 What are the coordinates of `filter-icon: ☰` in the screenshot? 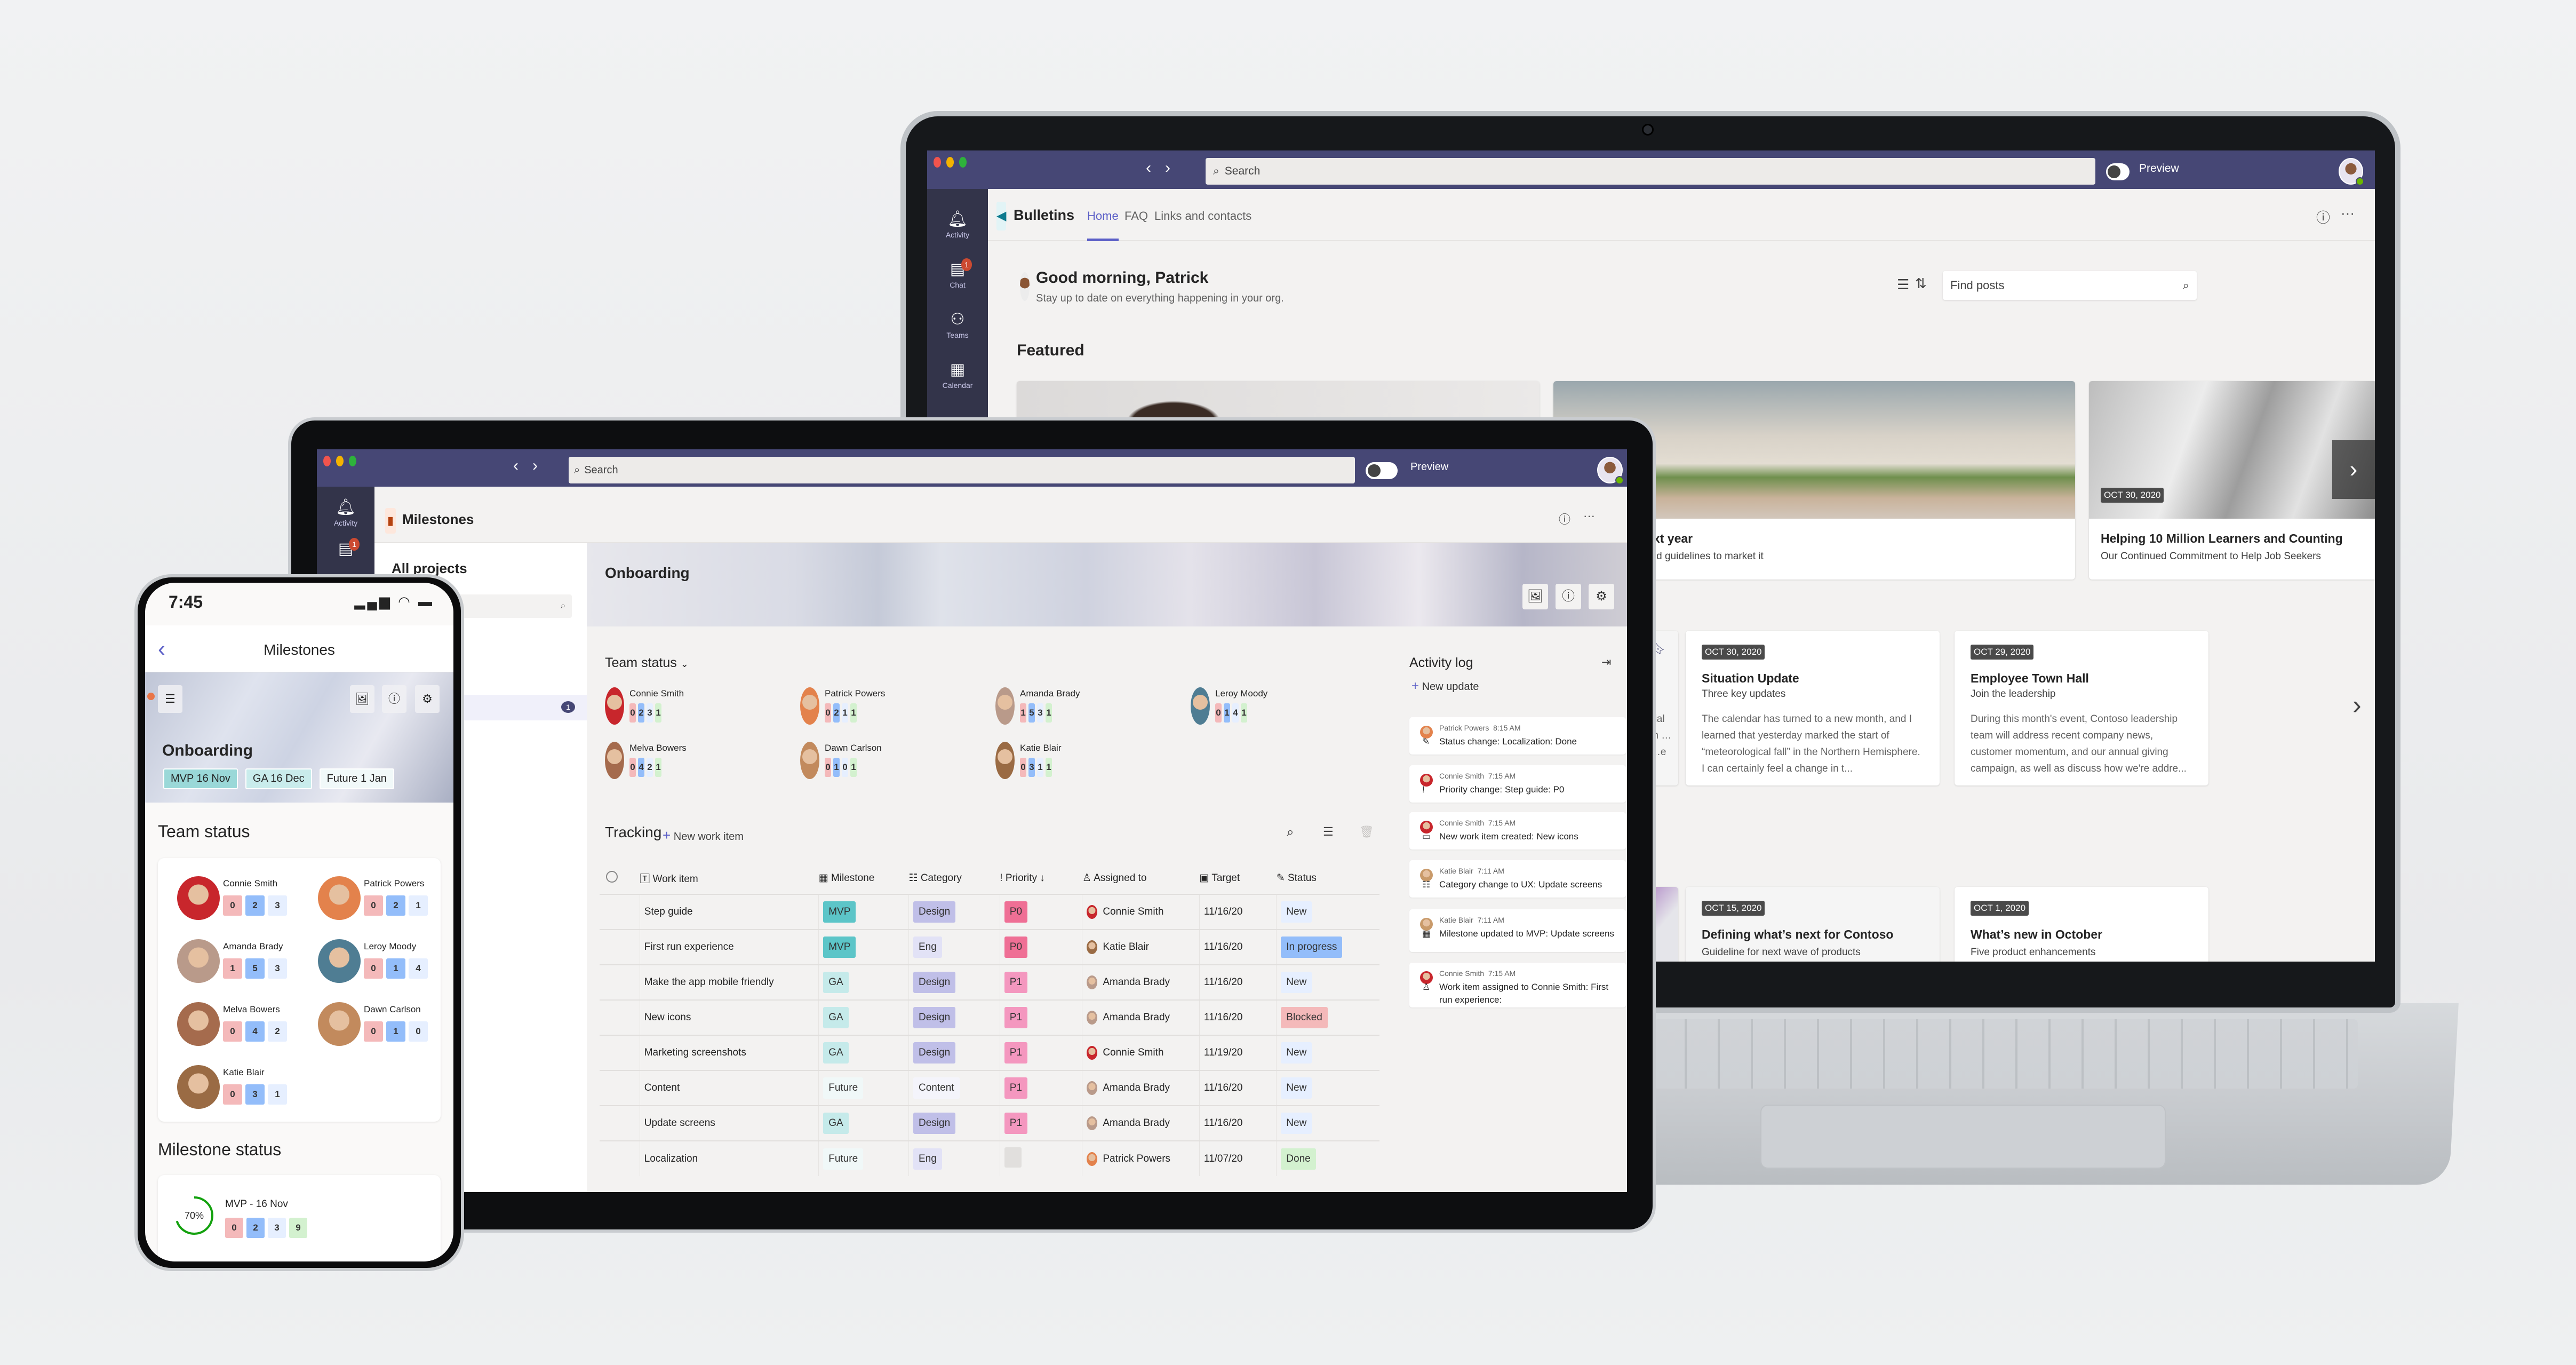 It's located at (1903, 284).